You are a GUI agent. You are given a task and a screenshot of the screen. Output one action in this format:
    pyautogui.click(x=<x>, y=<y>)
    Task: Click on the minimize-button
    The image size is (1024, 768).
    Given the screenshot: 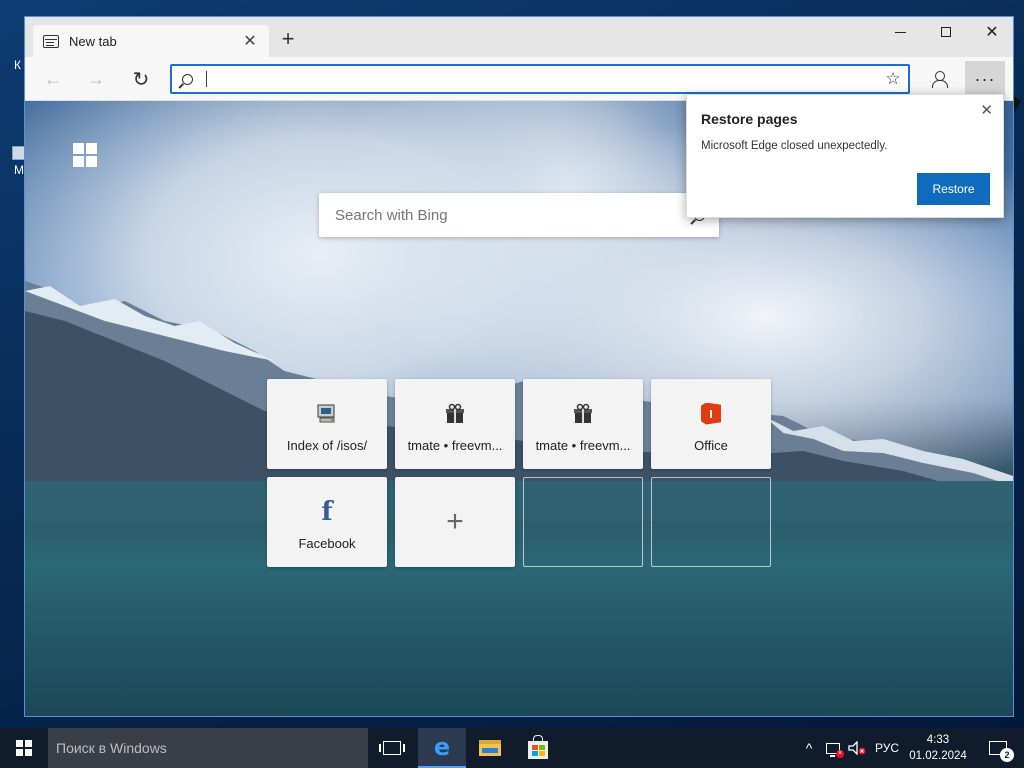 What is the action you would take?
    pyautogui.click(x=900, y=32)
    